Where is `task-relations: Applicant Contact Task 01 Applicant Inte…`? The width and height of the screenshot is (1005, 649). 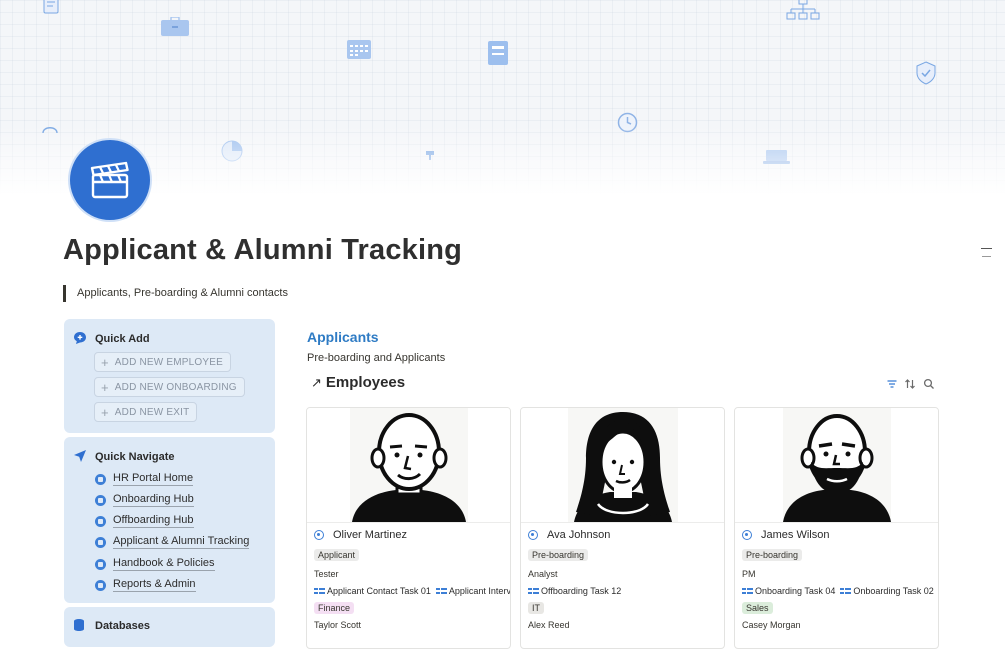 task-relations: Applicant Contact Task 01 Applicant Inte… is located at coordinates (412, 591).